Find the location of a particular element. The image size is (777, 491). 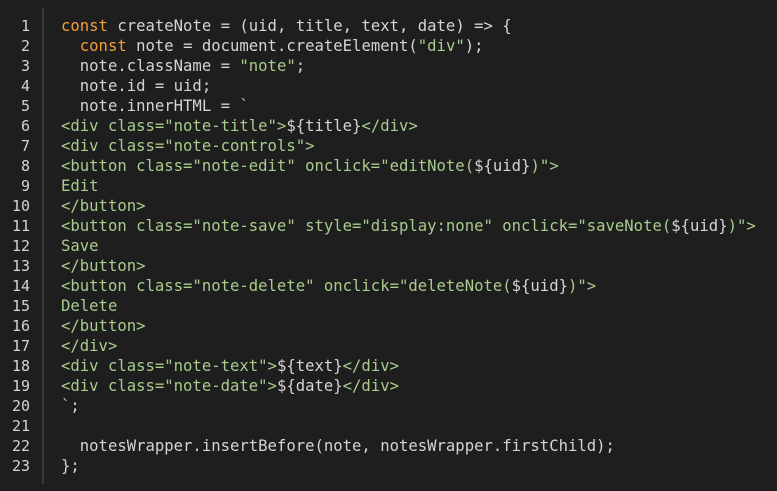

code-token: <div class="note-date"> is located at coordinates (169, 386).